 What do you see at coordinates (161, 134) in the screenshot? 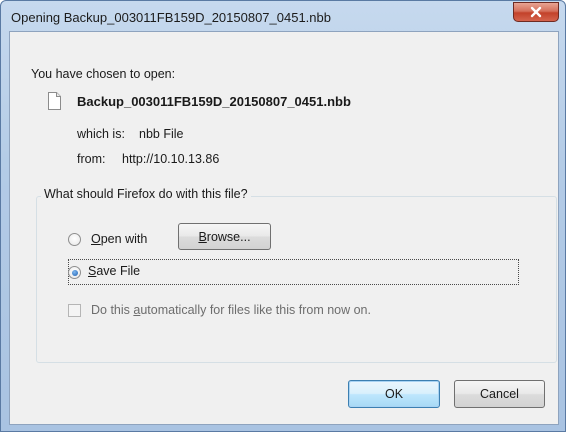
I see `which-is-value: nbb File` at bounding box center [161, 134].